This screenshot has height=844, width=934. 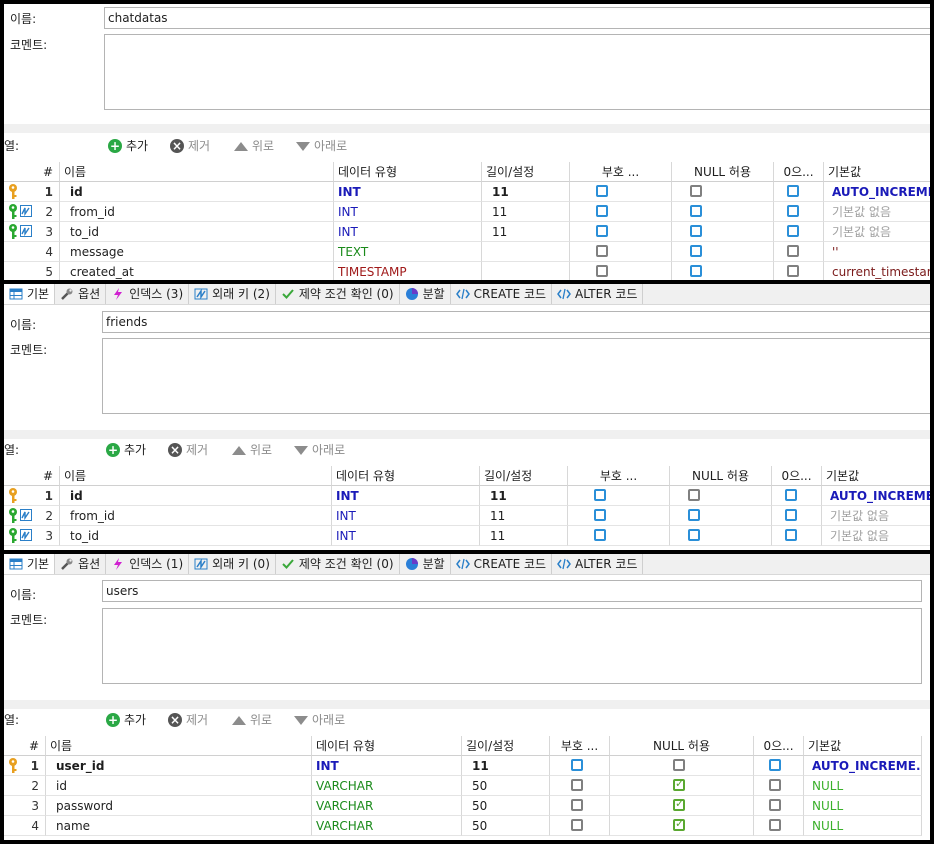 I want to click on table-row: 3passwordVARCHAR50 NULL, so click(x=467, y=806).